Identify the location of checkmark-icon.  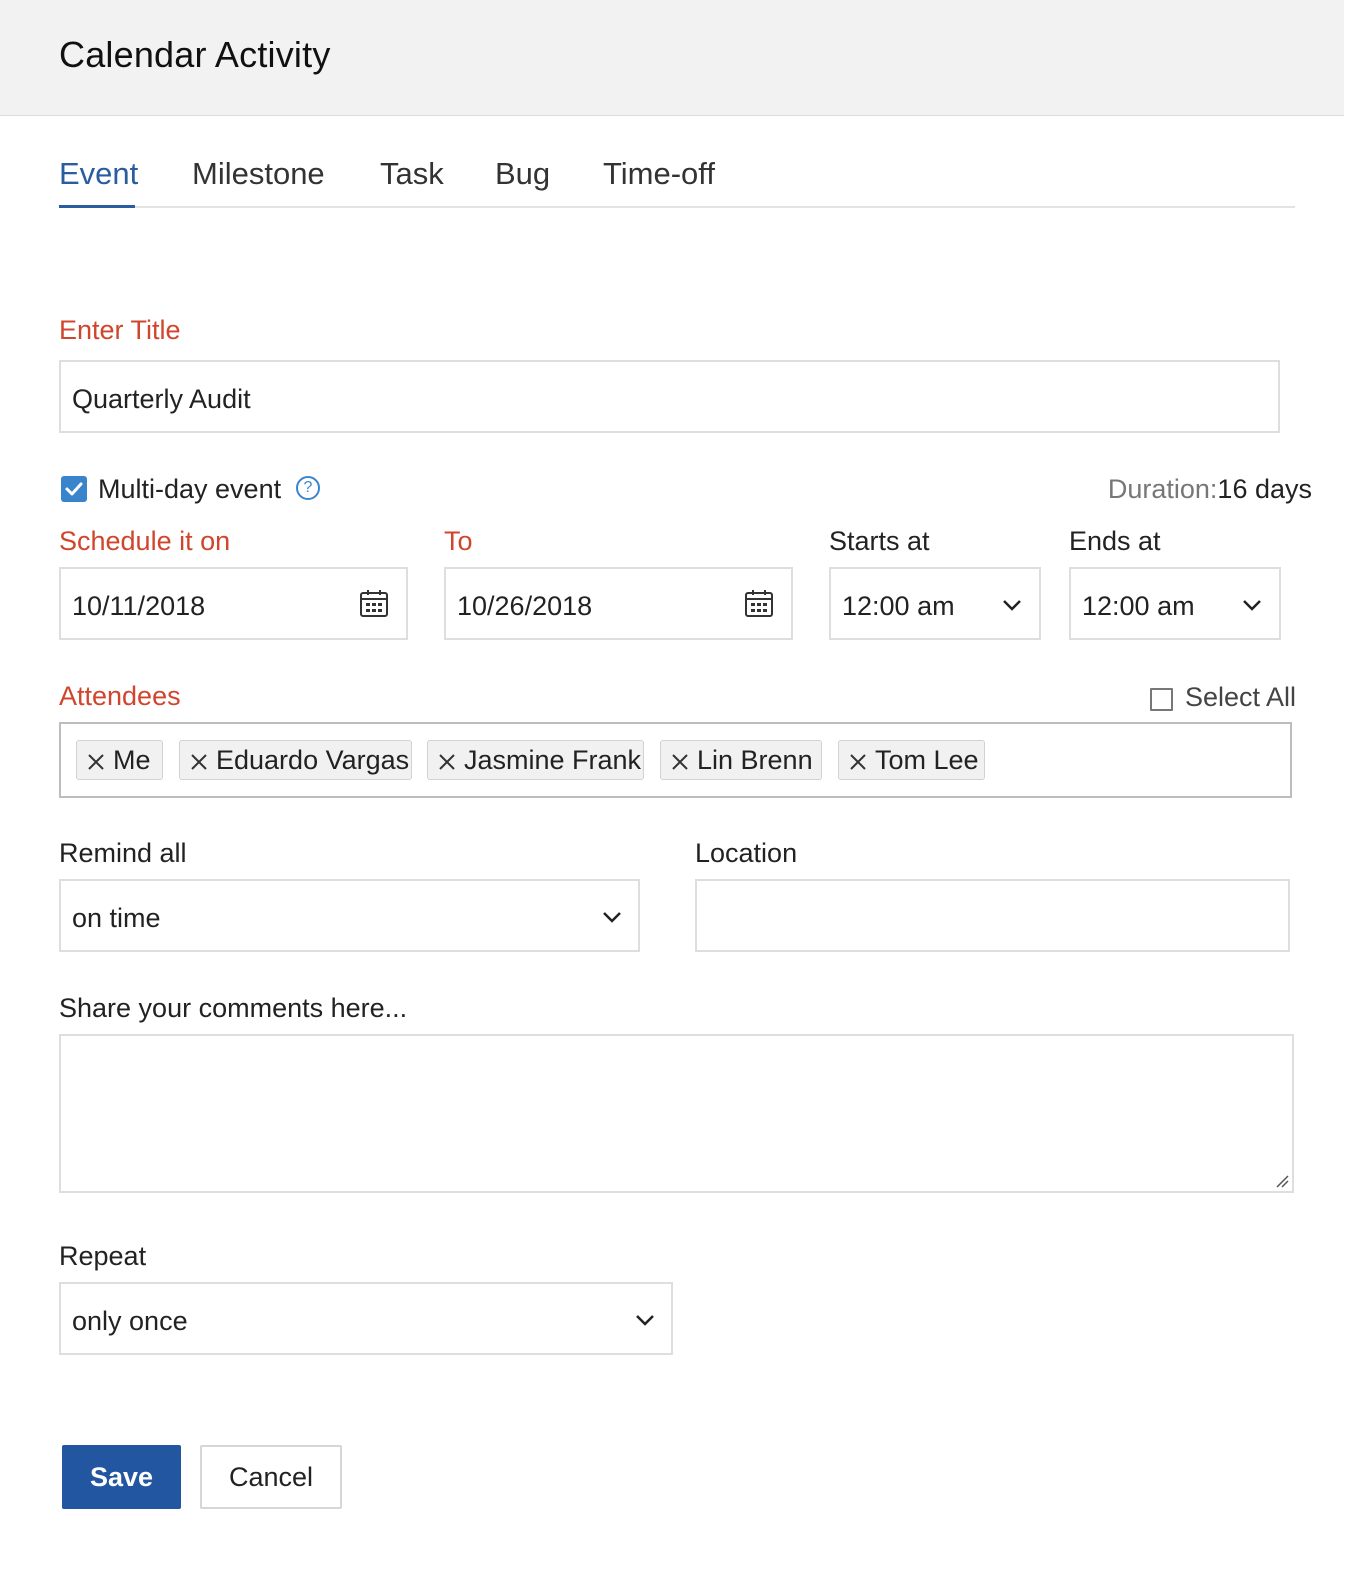
(74, 489).